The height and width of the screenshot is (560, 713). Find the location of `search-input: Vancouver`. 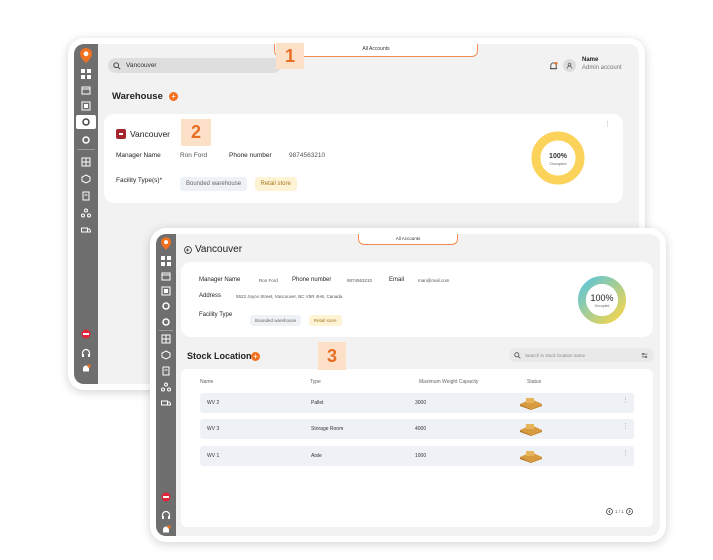

search-input: Vancouver is located at coordinates (194, 65).